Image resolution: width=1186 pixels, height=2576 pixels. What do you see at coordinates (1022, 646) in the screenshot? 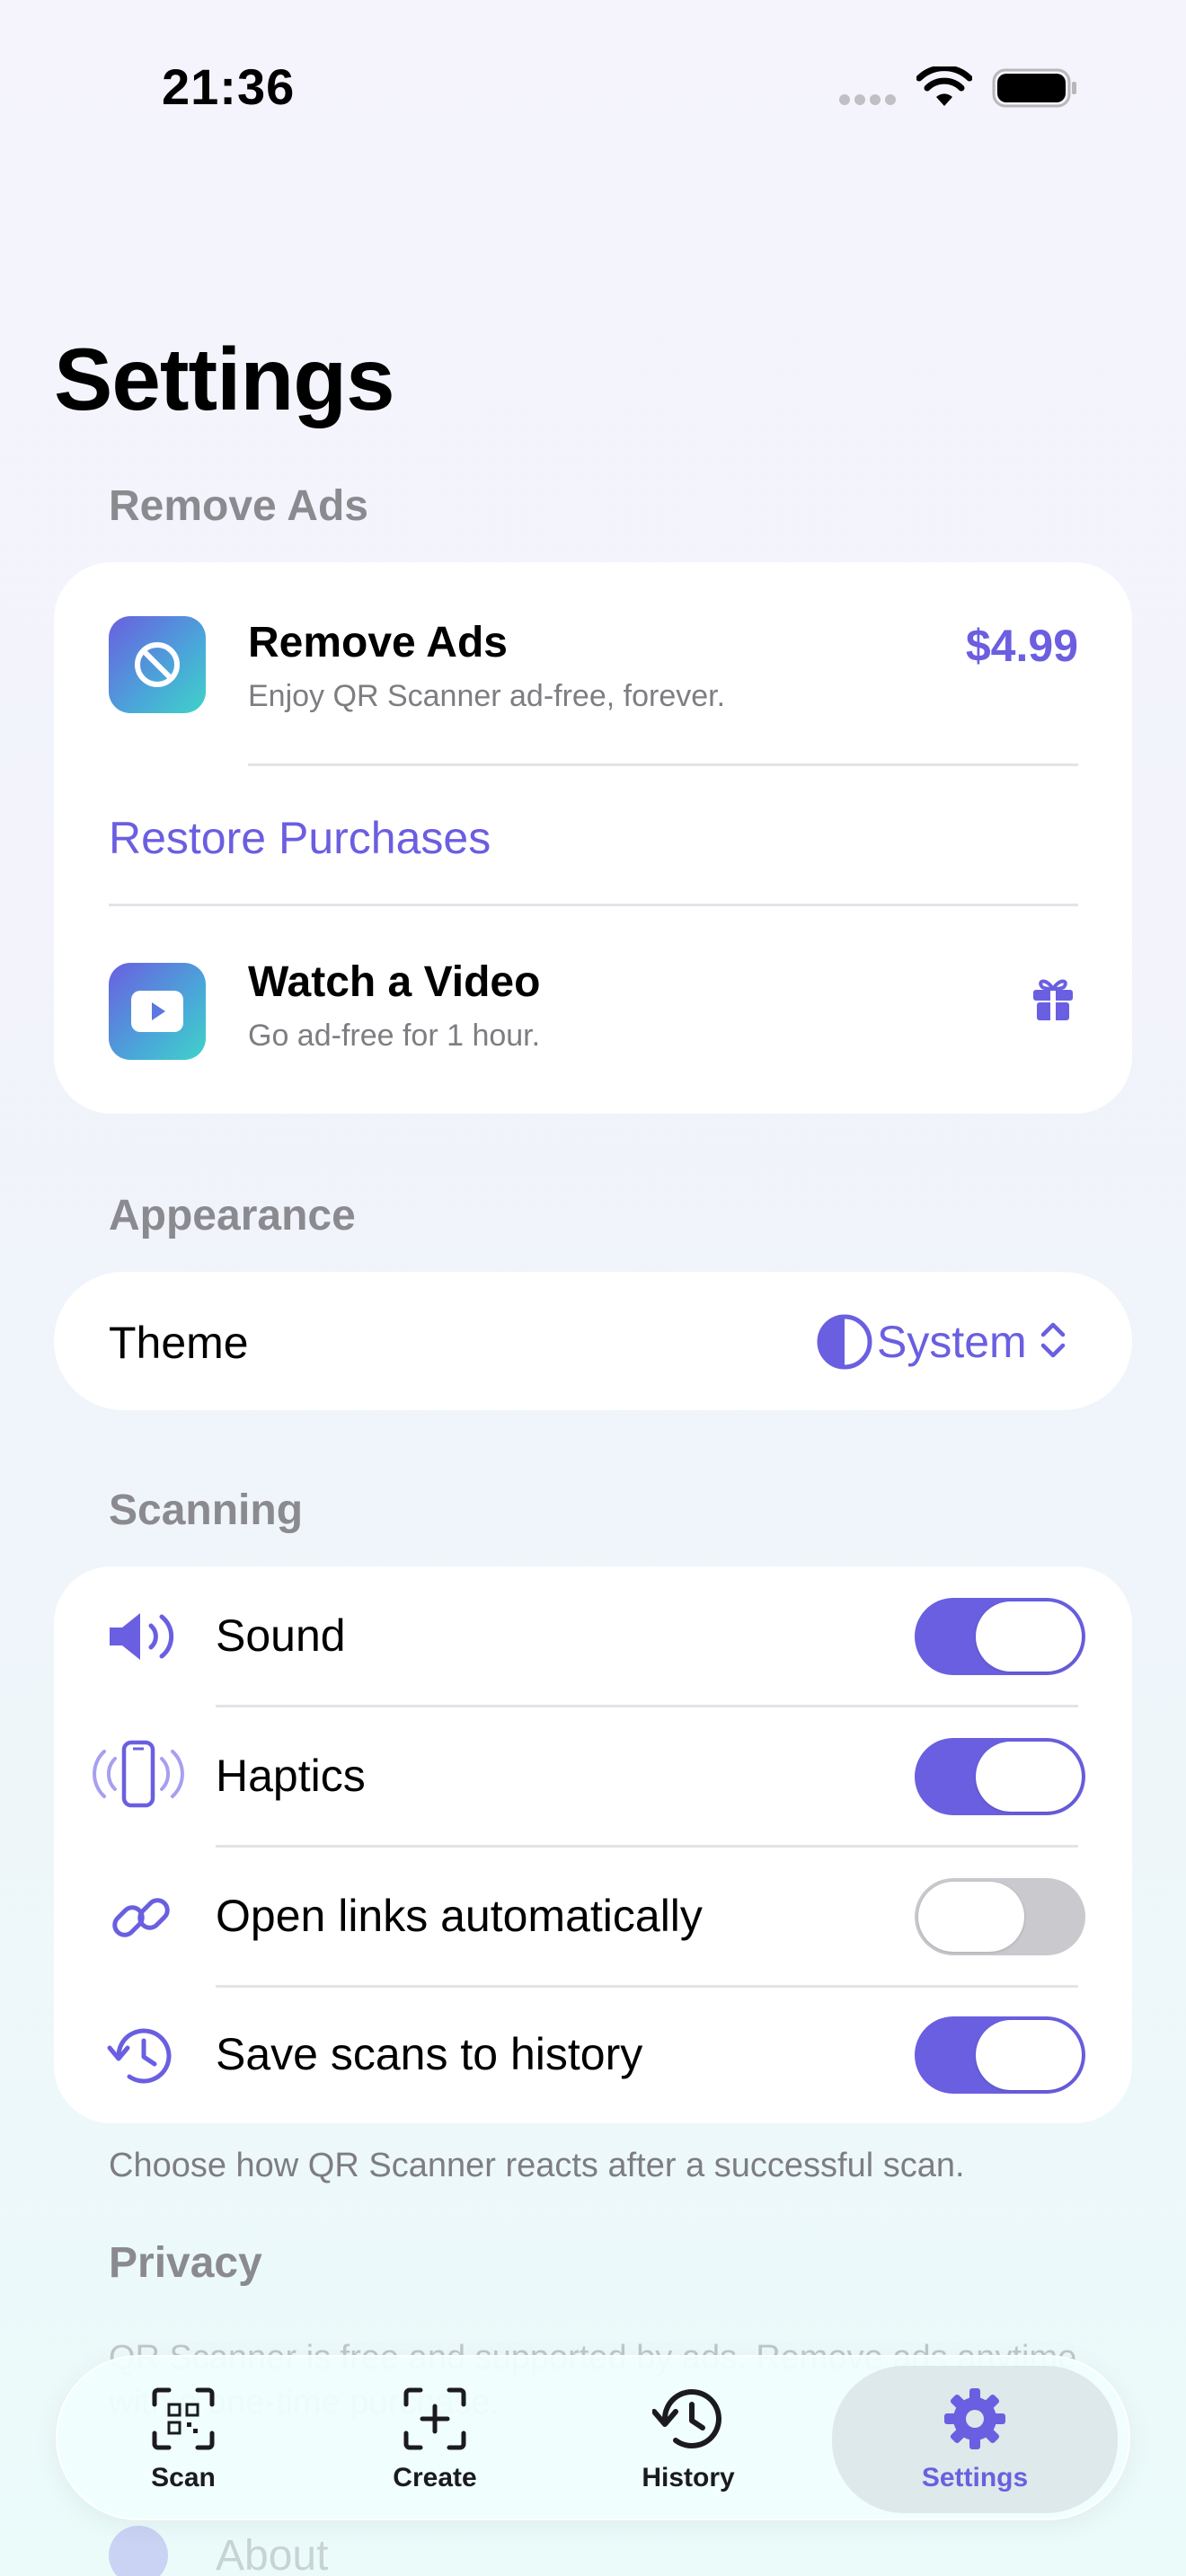
I see `remove-ads-price: $4.99` at bounding box center [1022, 646].